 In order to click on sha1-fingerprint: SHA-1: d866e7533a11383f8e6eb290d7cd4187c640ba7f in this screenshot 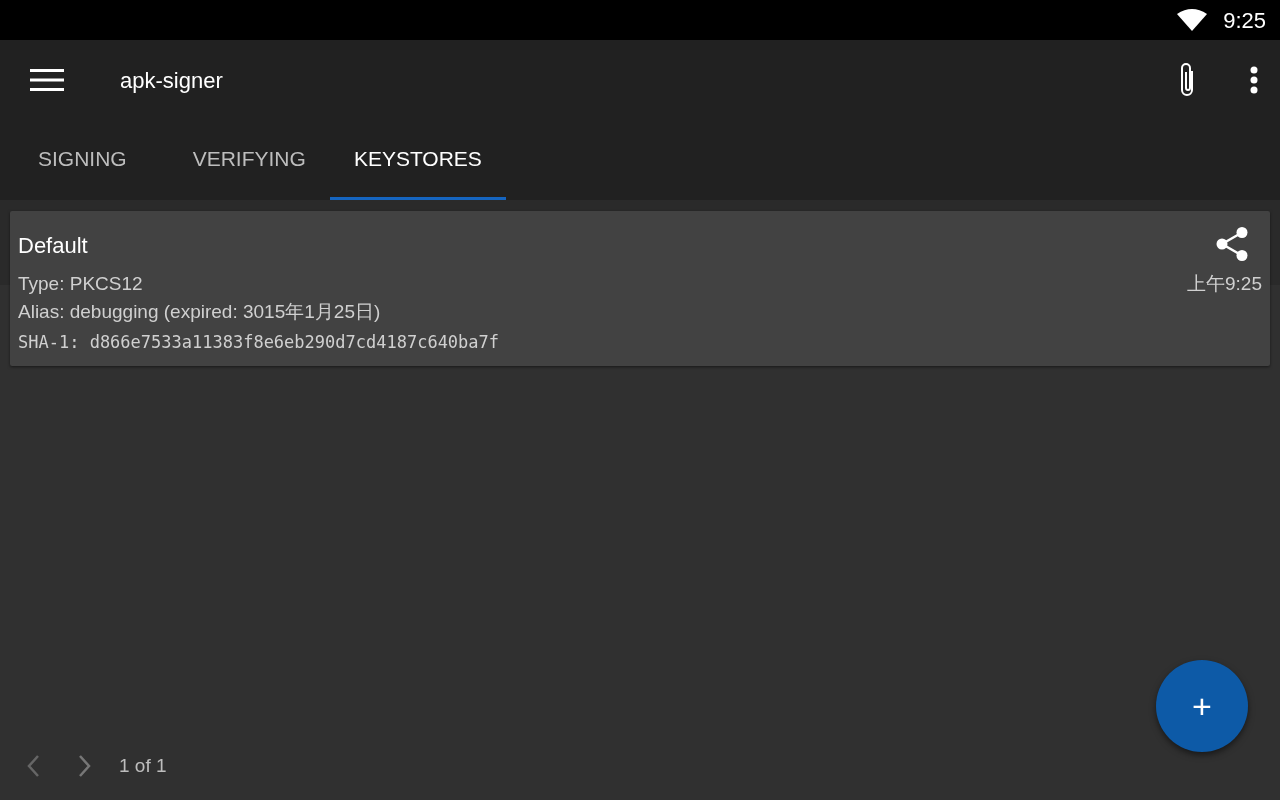, I will do `click(259, 342)`.